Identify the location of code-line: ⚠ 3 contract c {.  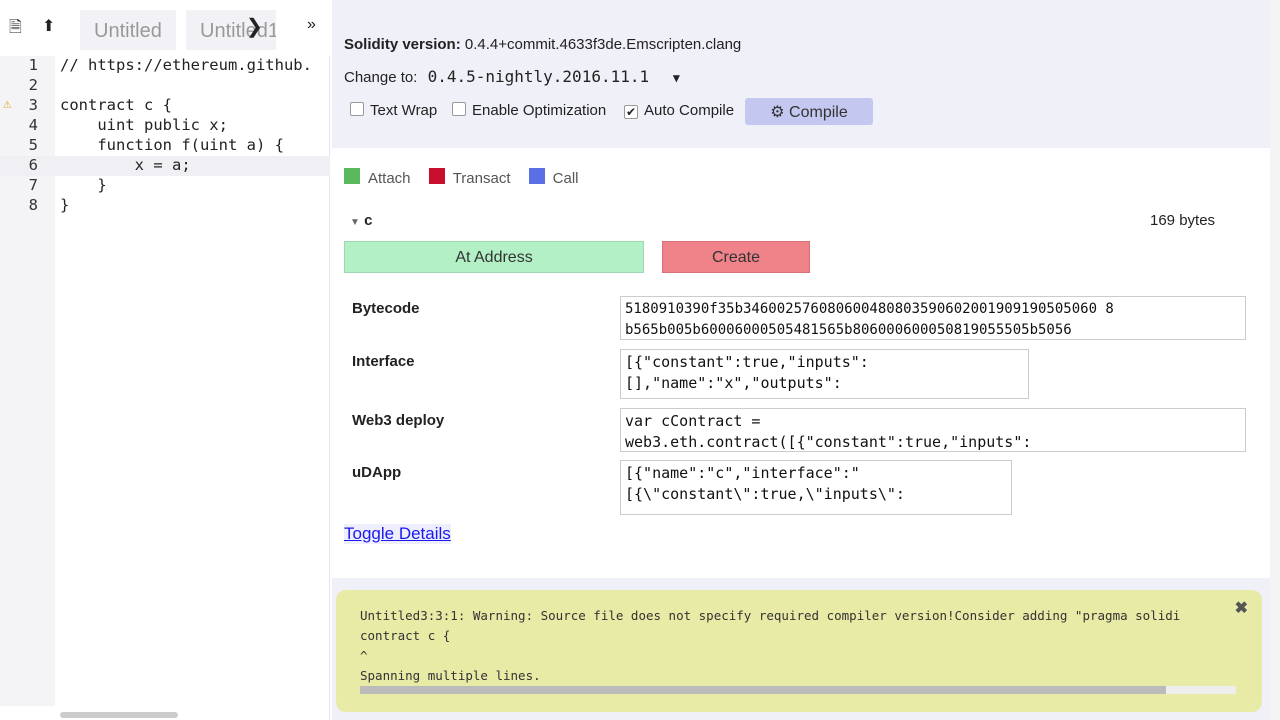
(165, 106).